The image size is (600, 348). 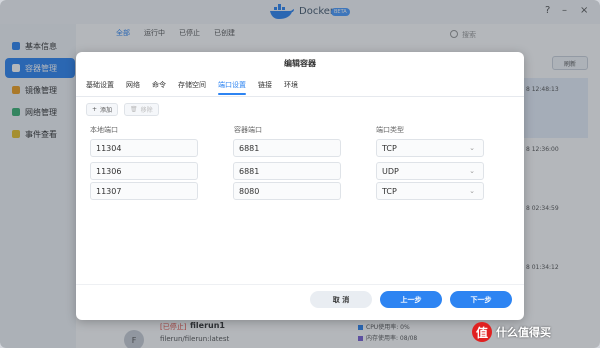 What do you see at coordinates (265, 87) in the screenshot?
I see `tab-links: 链接` at bounding box center [265, 87].